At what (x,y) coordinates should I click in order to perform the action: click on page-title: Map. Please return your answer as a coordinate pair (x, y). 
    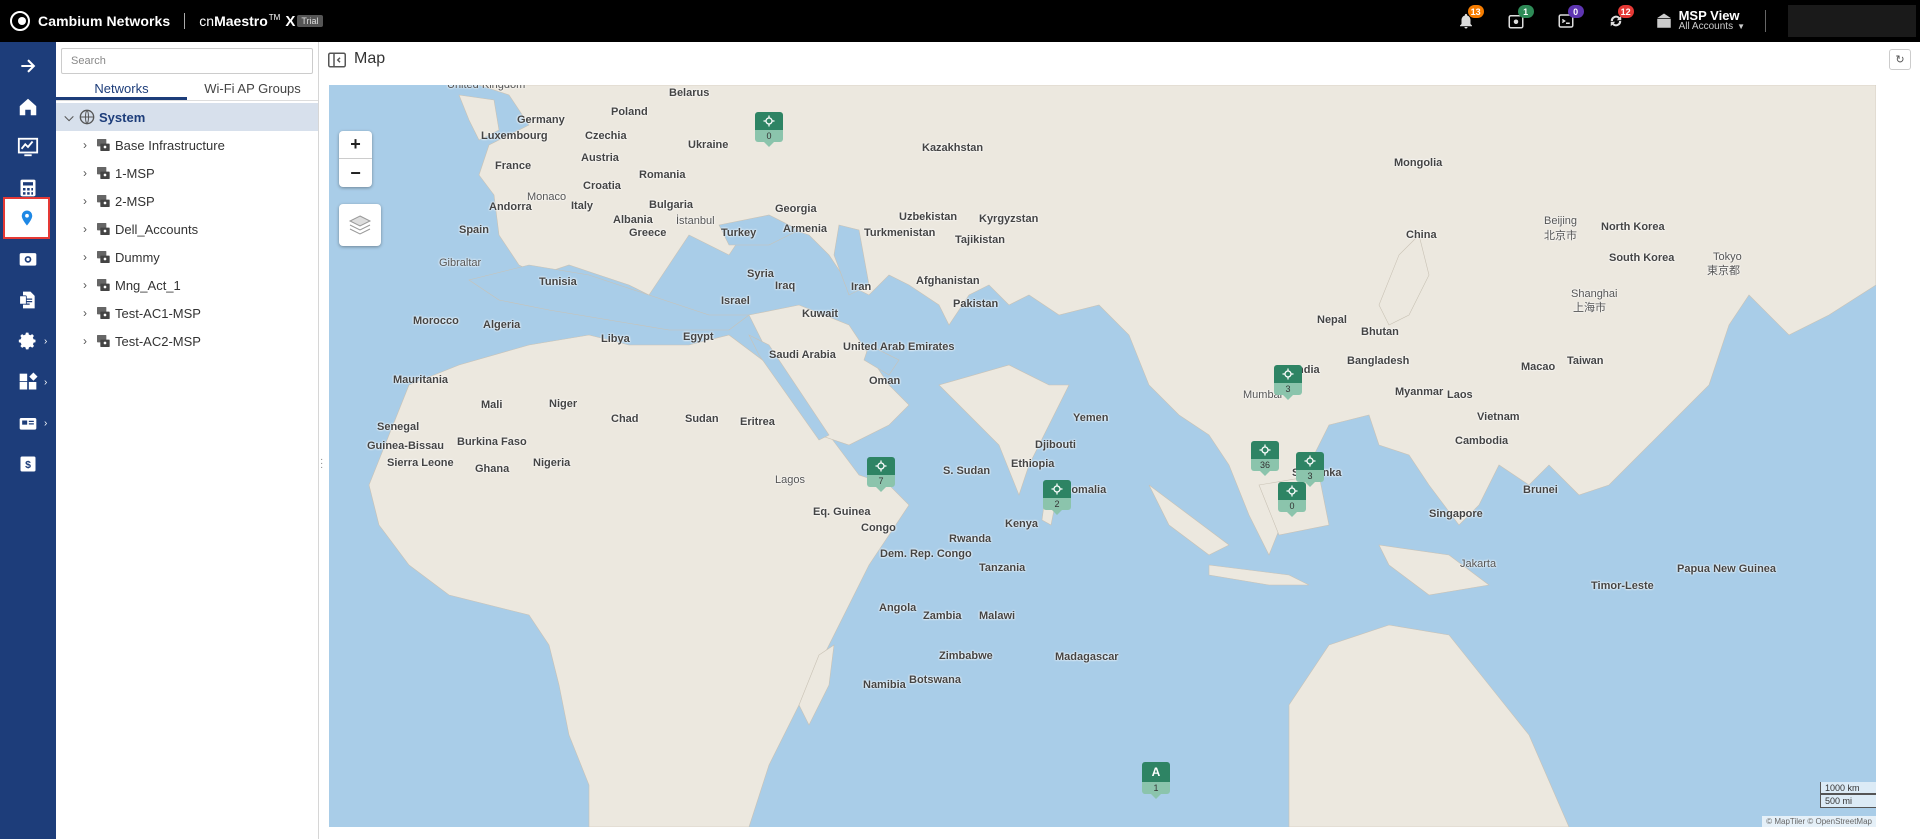
    Looking at the image, I should click on (370, 58).